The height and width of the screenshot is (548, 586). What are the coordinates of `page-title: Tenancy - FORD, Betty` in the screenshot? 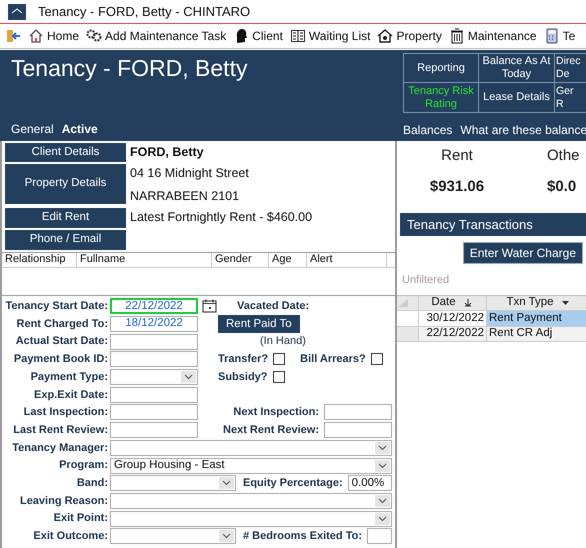 It's located at (129, 68).